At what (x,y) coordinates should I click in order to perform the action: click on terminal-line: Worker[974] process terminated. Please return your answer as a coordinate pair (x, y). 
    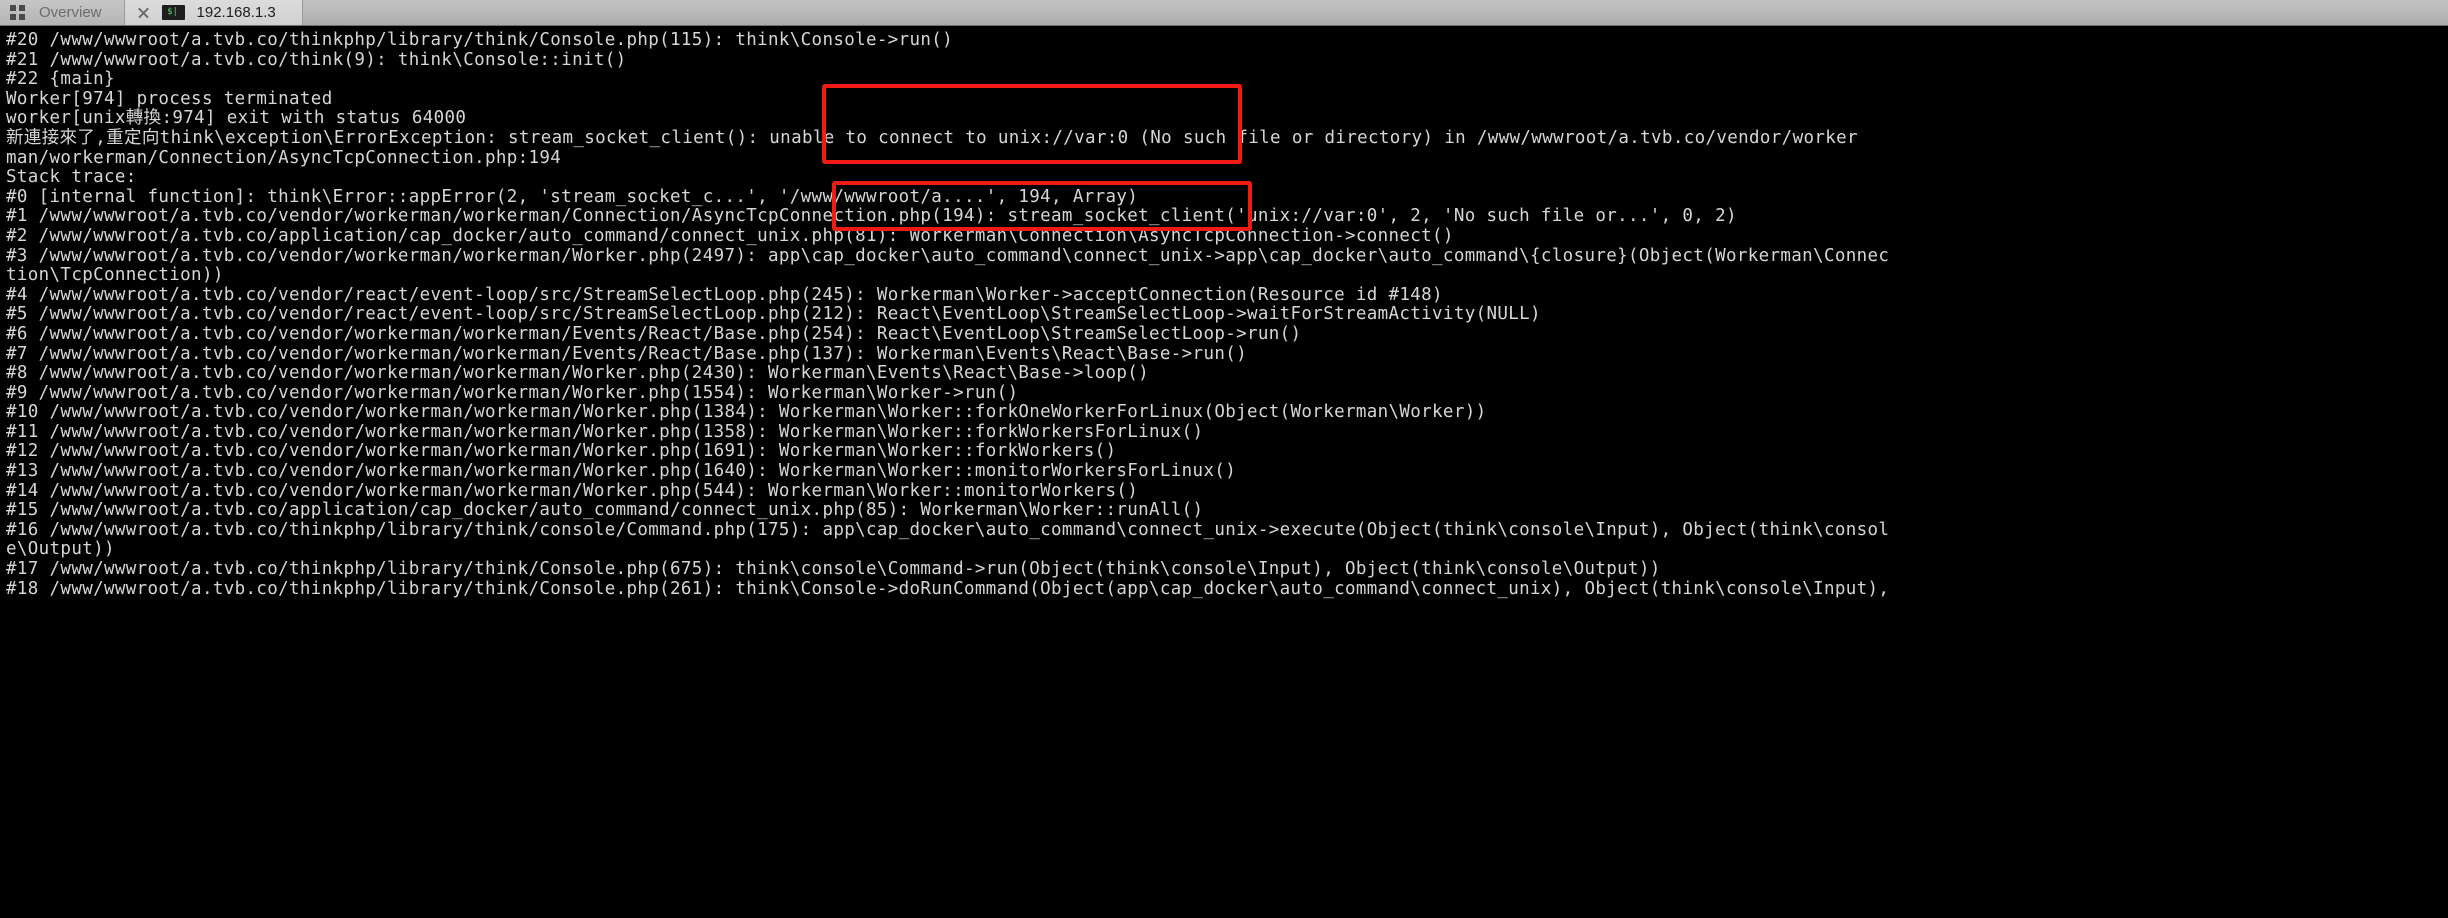
    Looking at the image, I should click on (169, 98).